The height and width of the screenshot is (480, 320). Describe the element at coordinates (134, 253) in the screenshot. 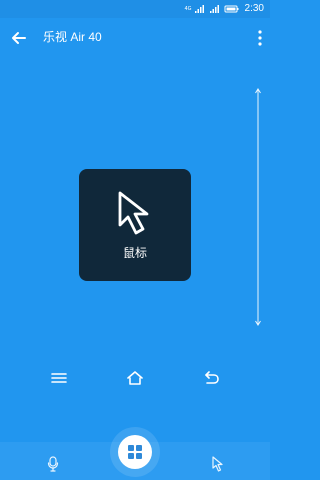

I see `mouse-label: 鼠标` at that location.